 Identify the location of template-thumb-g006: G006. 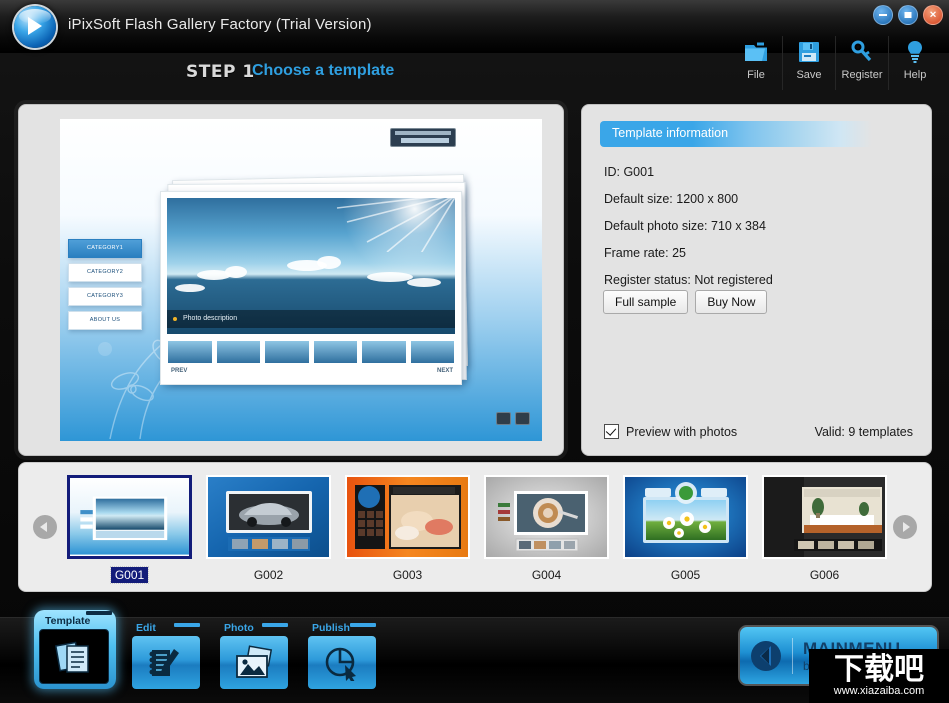
(824, 529).